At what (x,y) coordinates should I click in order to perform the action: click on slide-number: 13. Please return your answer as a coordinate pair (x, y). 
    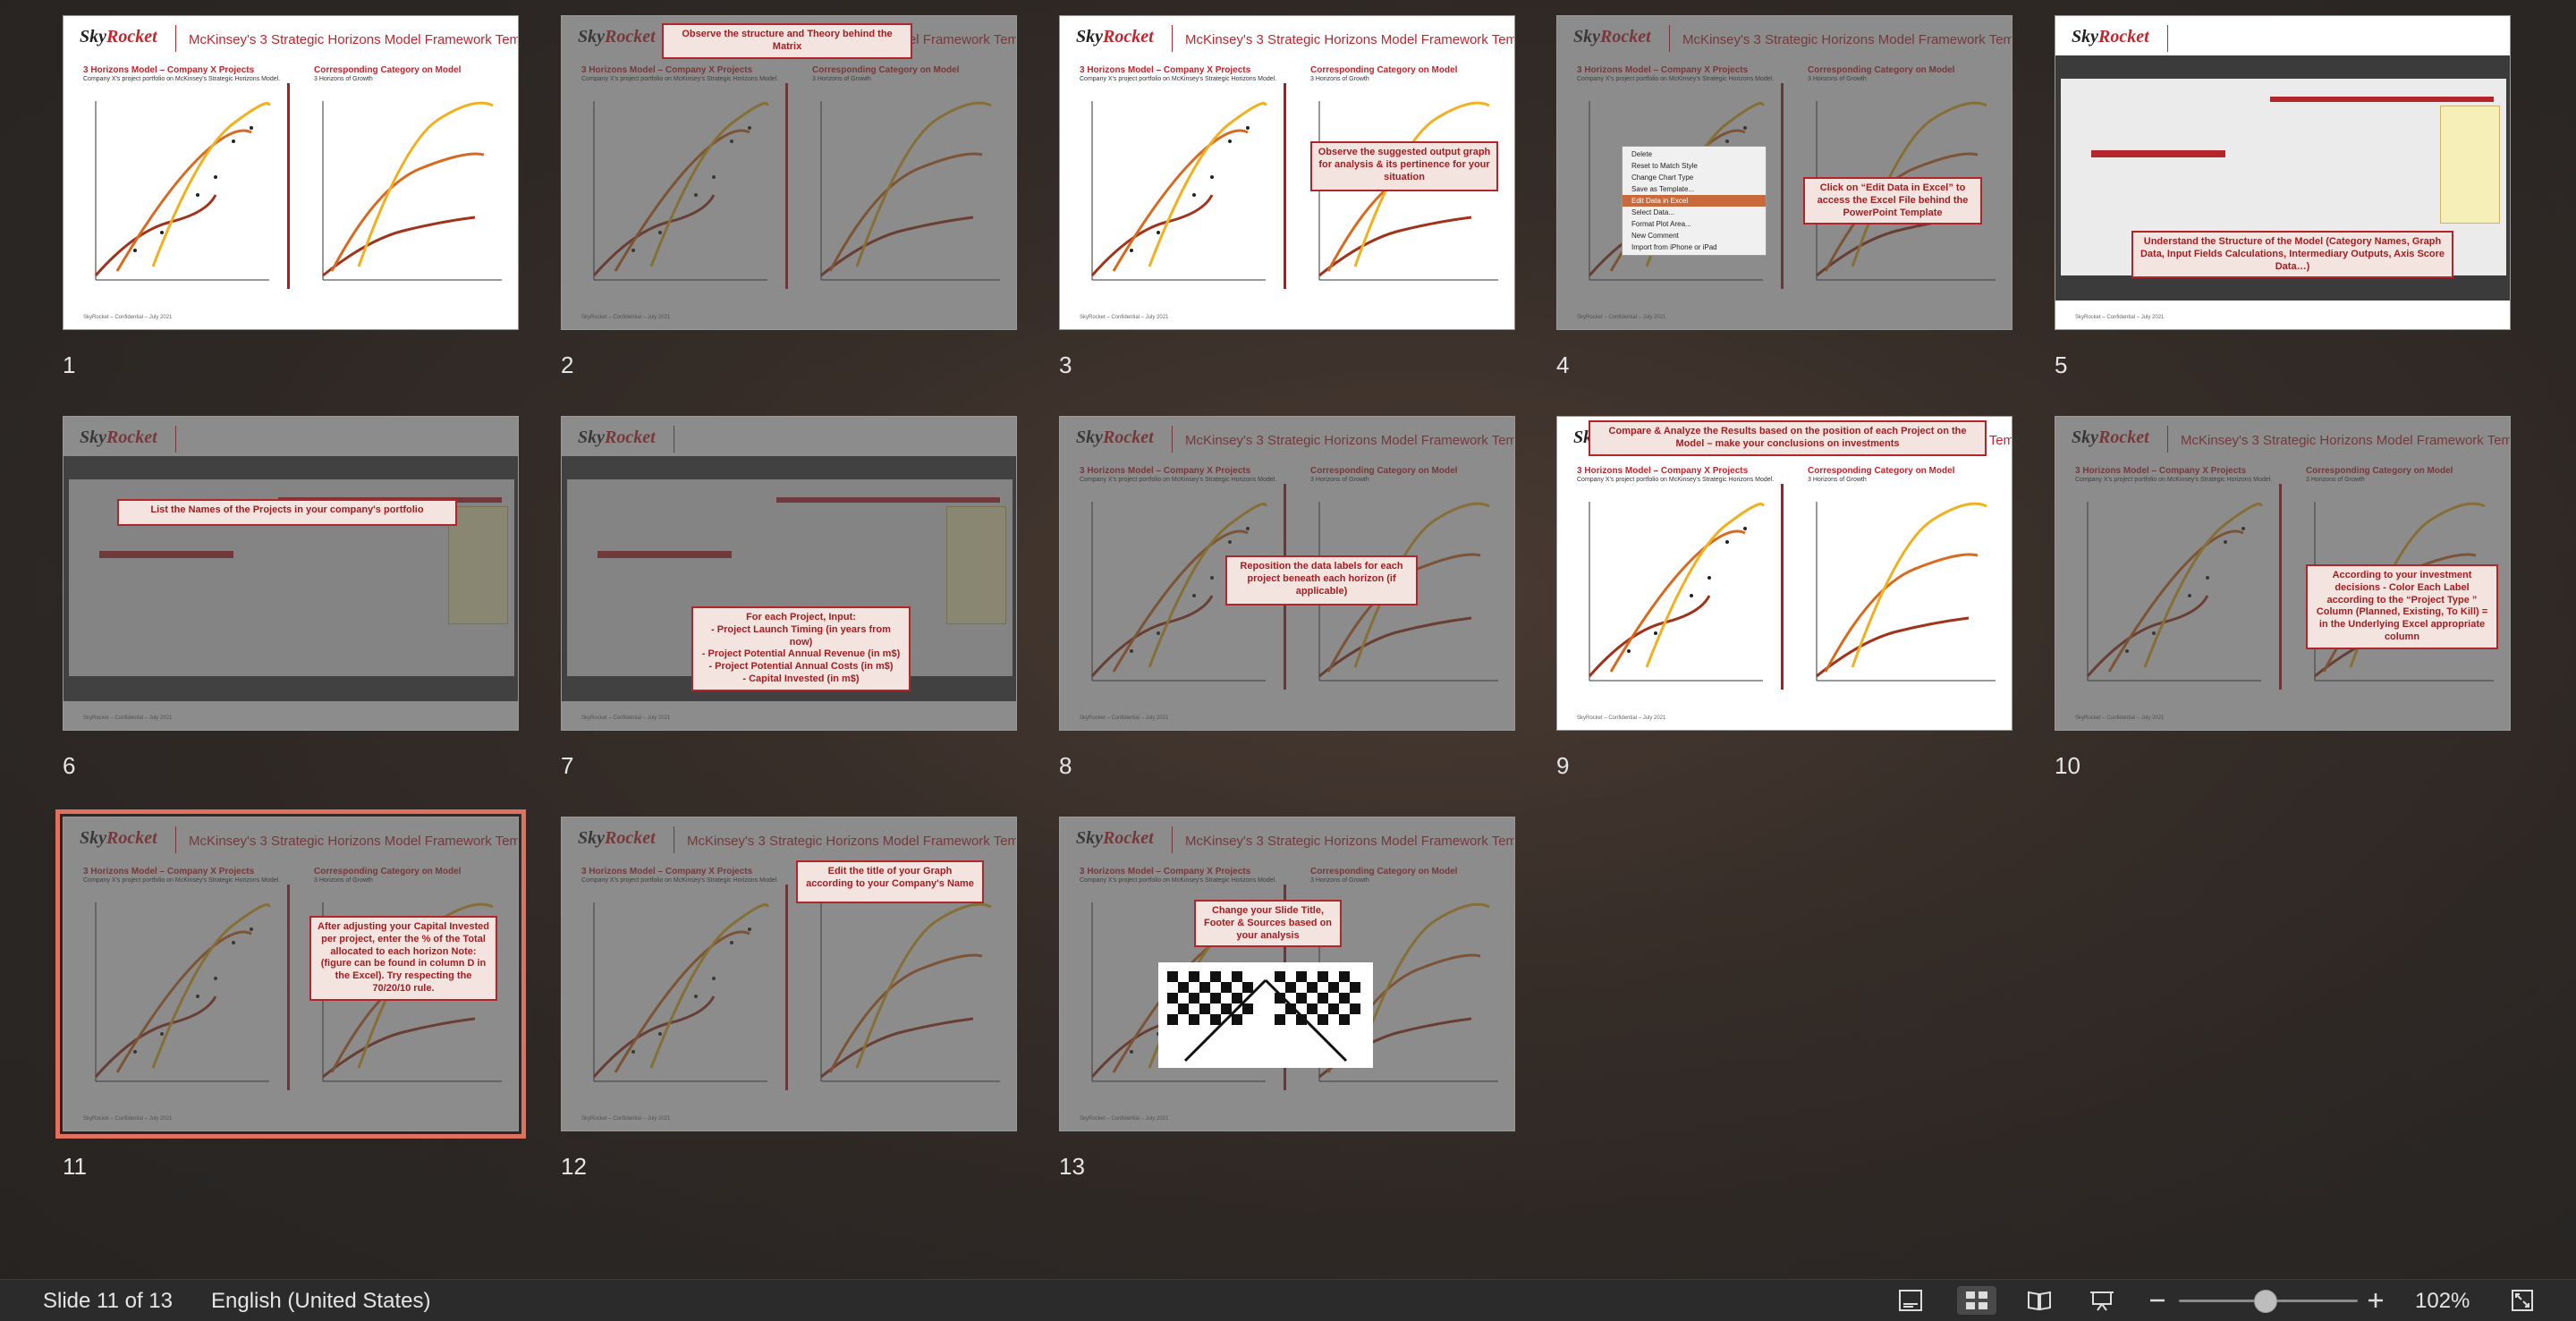
    Looking at the image, I should click on (1072, 1166).